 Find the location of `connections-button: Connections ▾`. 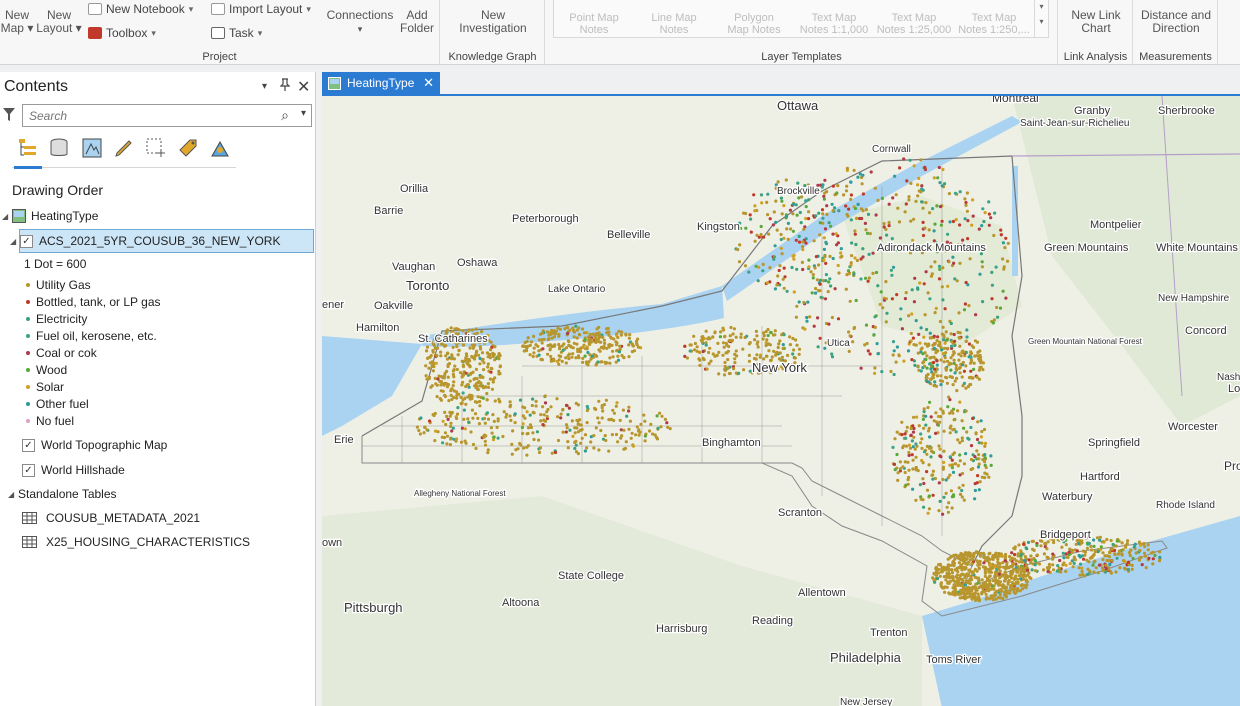

connections-button: Connections ▾ is located at coordinates (360, 22).